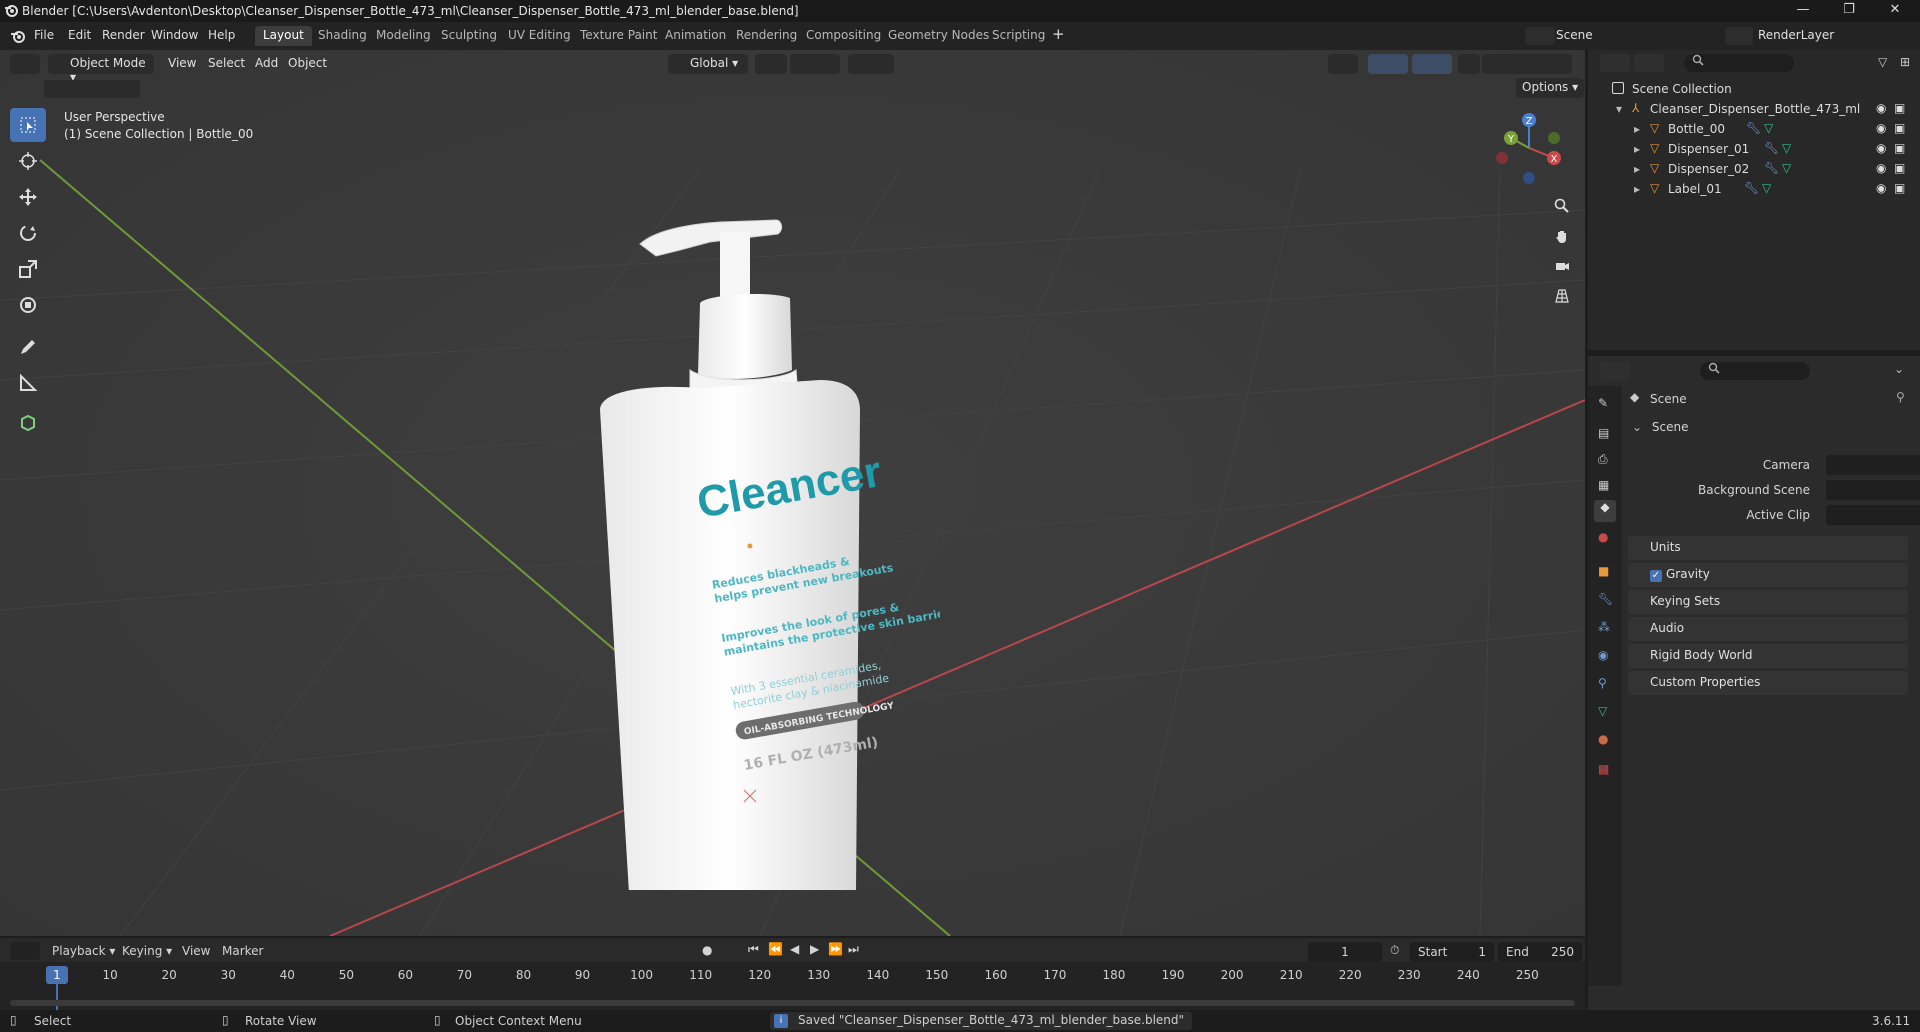 This screenshot has width=1920, height=1032. Describe the element at coordinates (938, 36) in the screenshot. I see `tab-geometry-nodes: Geometry Nodes` at that location.